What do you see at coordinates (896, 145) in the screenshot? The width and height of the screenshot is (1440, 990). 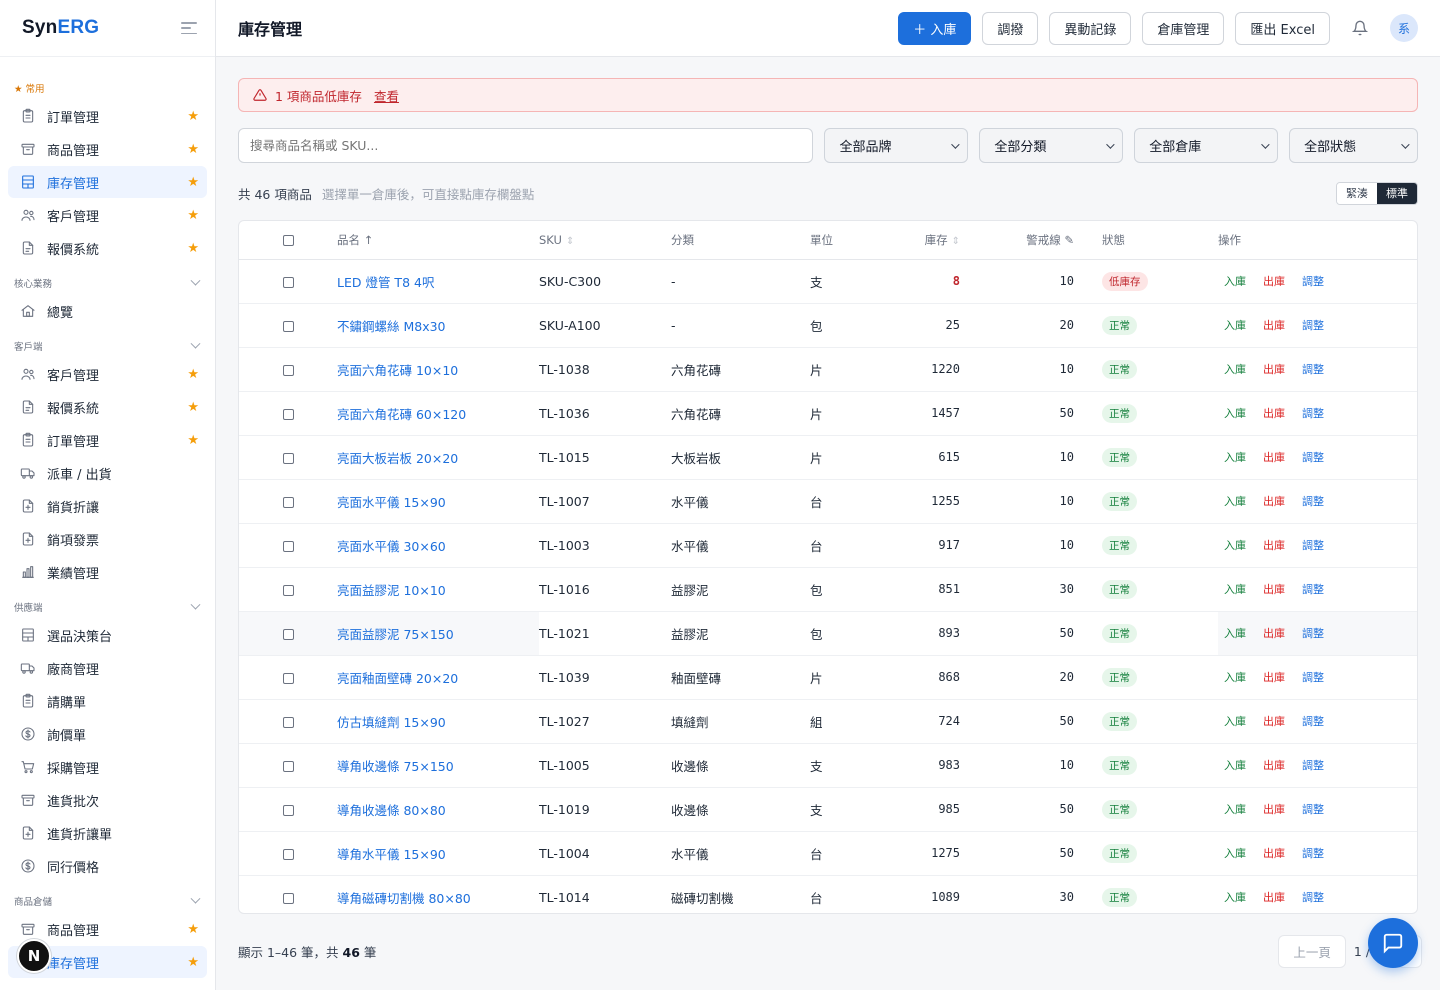 I see `brand-select: 全部品牌` at bounding box center [896, 145].